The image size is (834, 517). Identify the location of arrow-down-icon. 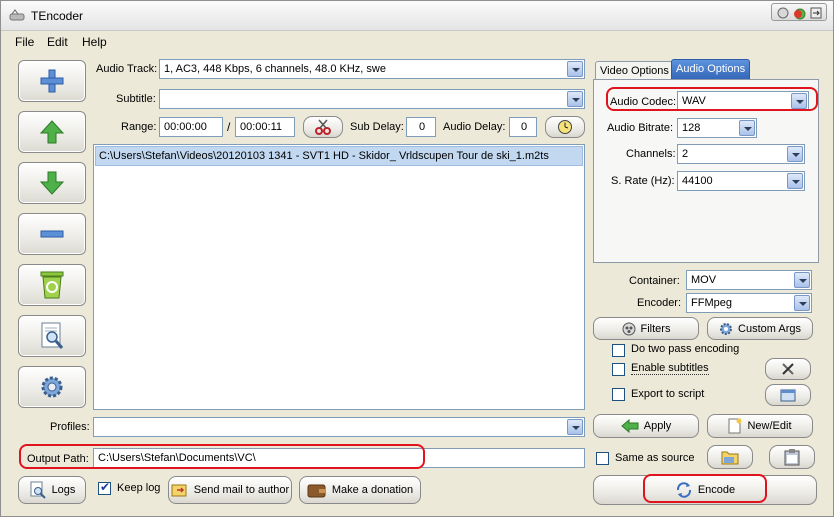
(52, 183).